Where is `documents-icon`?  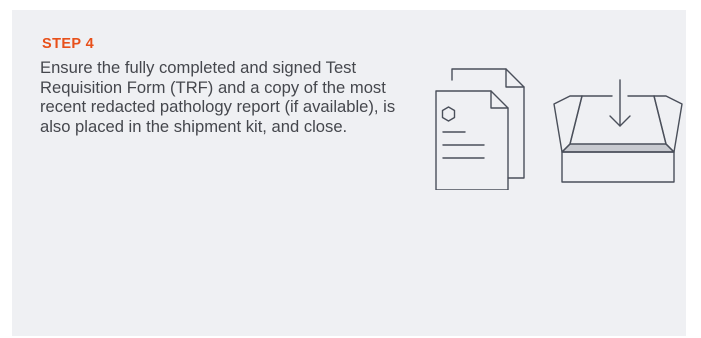
documents-icon is located at coordinates (480, 129).